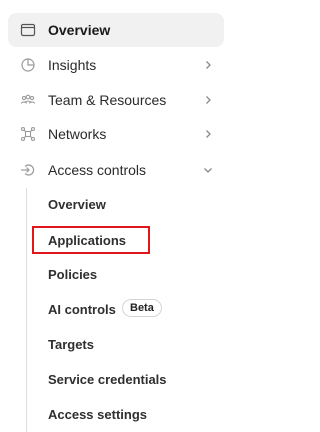 The width and height of the screenshot is (320, 432). What do you see at coordinates (82, 309) in the screenshot?
I see `subnav-label: AI controls` at bounding box center [82, 309].